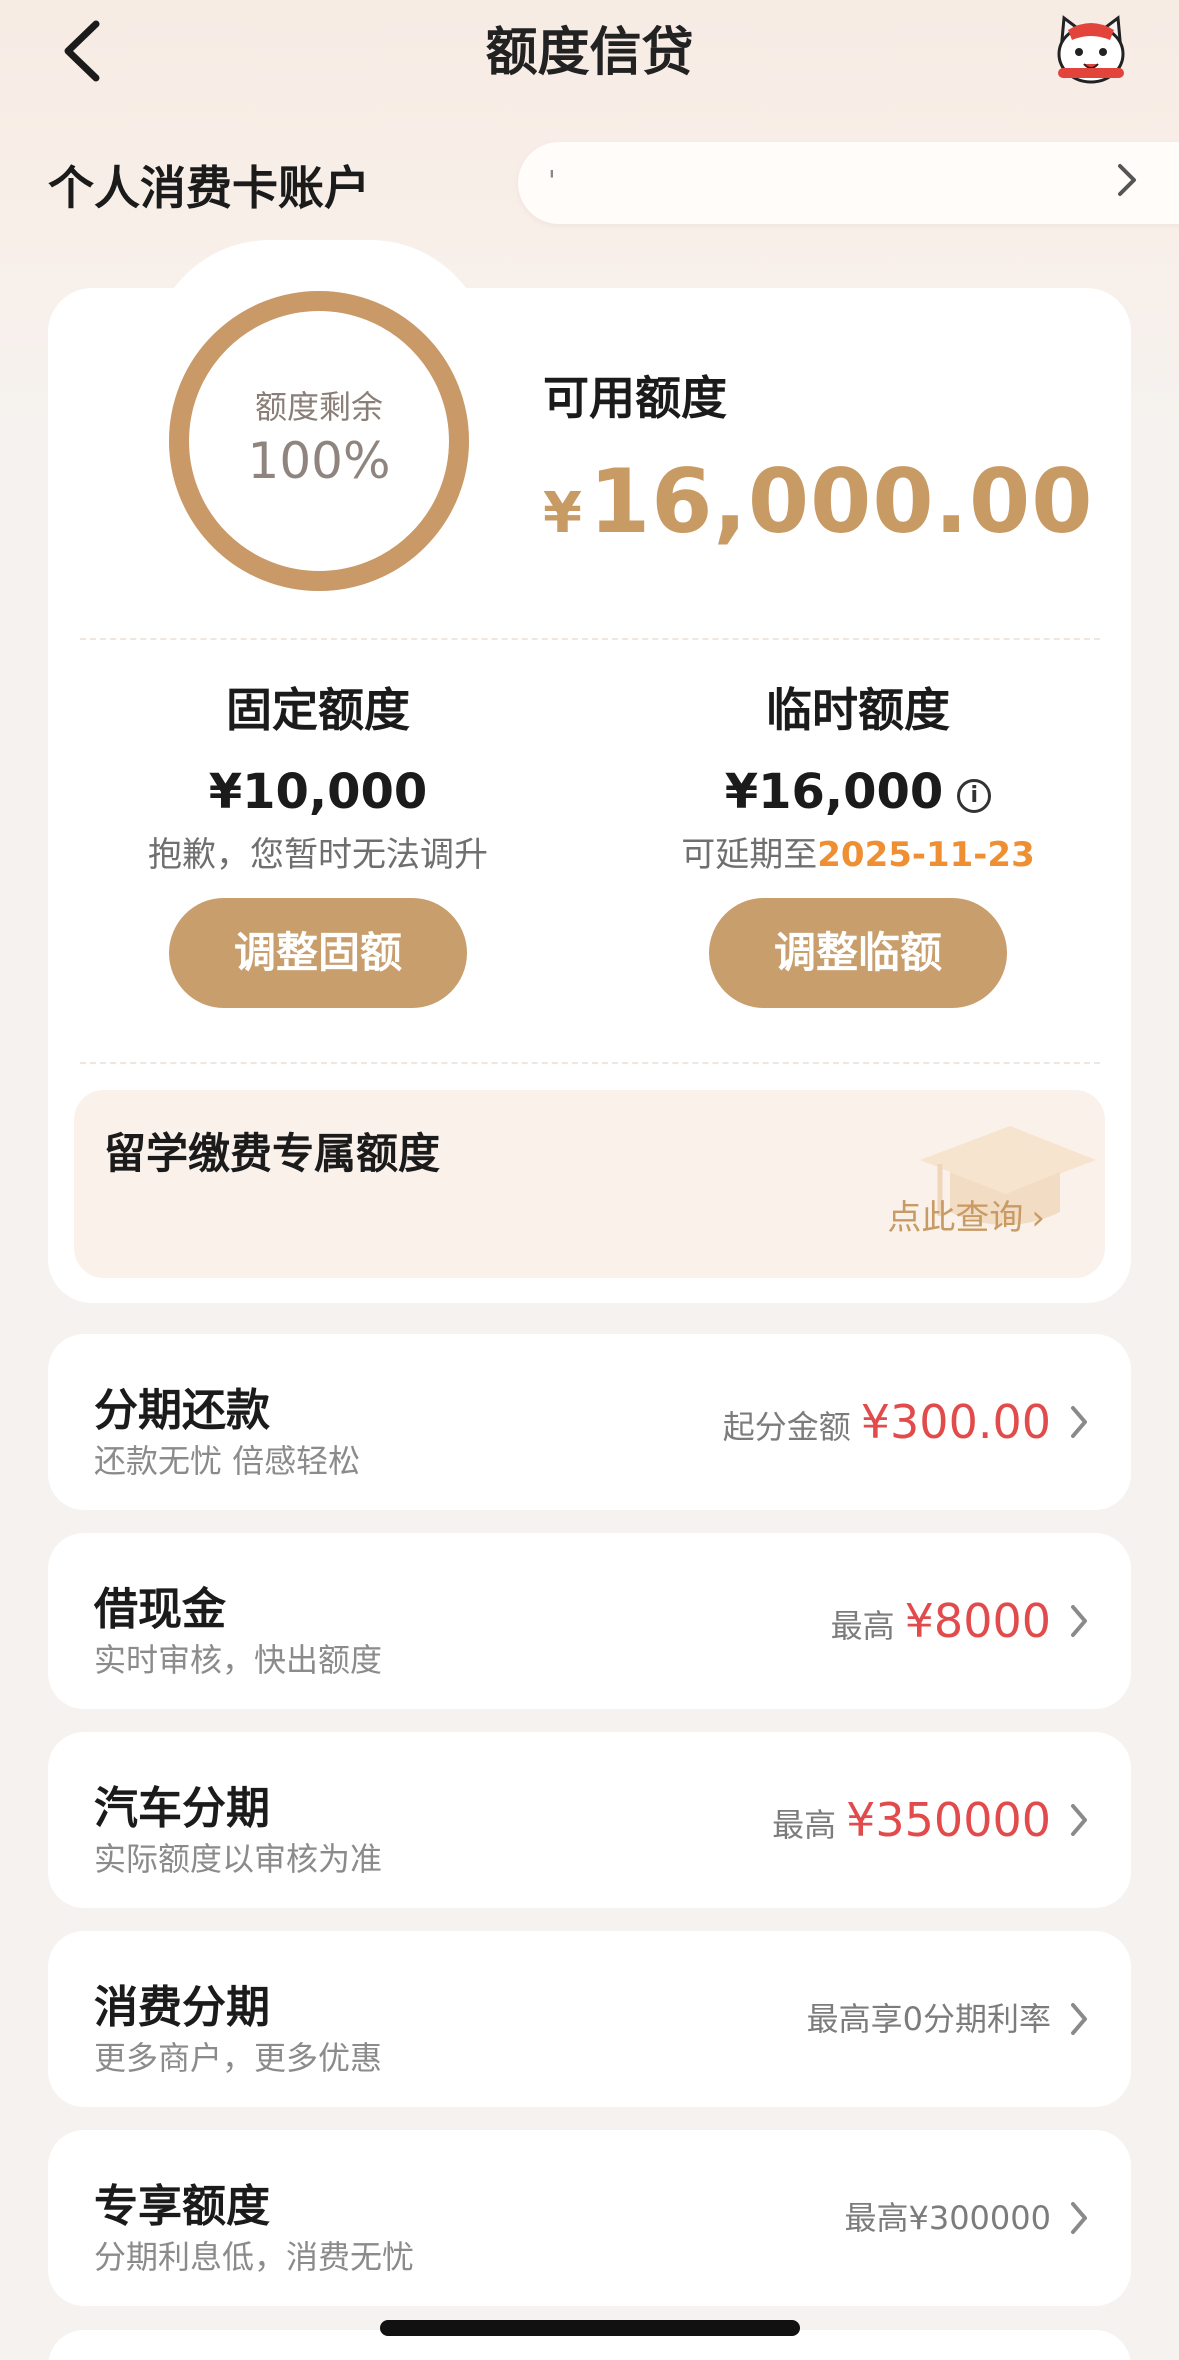 Image resolution: width=1179 pixels, height=2360 pixels. What do you see at coordinates (858, 710) in the screenshot?
I see `temporary-credit-title: 临时额度` at bounding box center [858, 710].